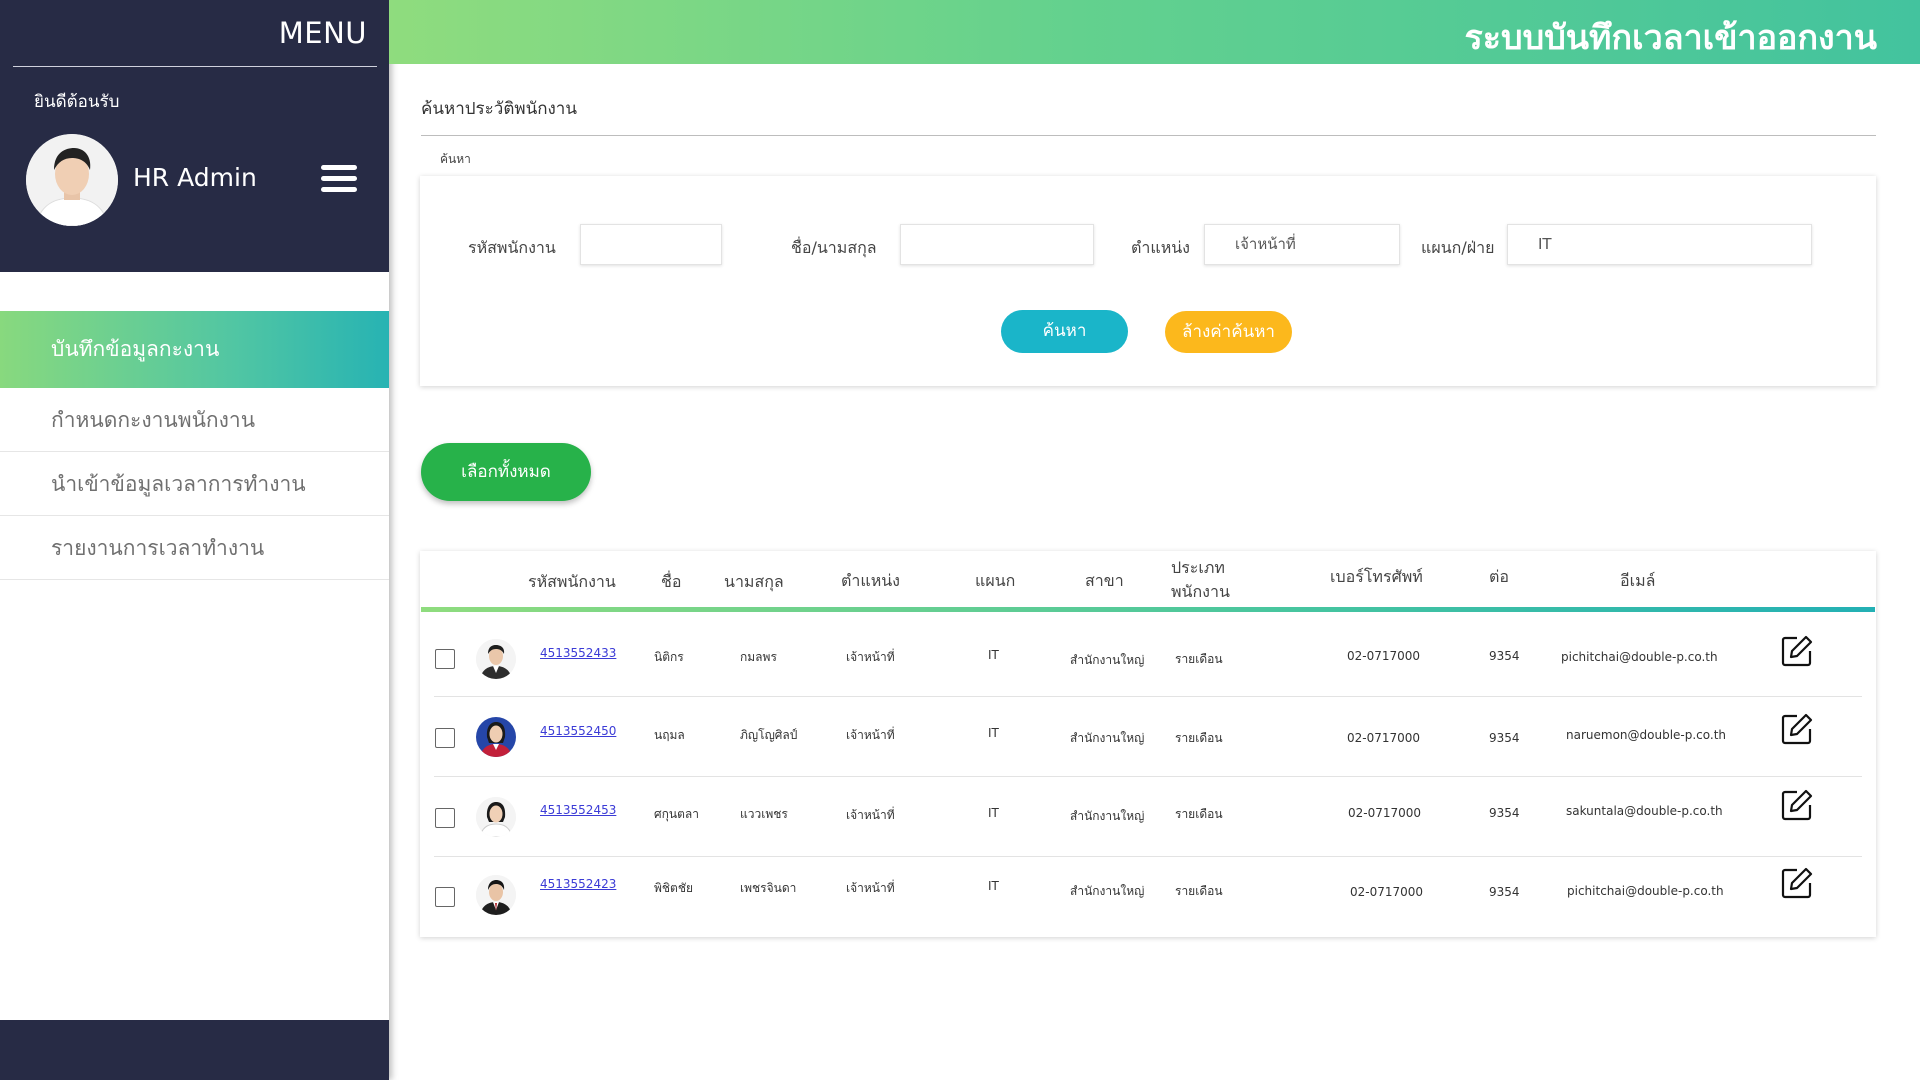  What do you see at coordinates (194, 349) in the screenshot?
I see `sidebar-item-shift-record: บันทึกข้อมูลกะงาน` at bounding box center [194, 349].